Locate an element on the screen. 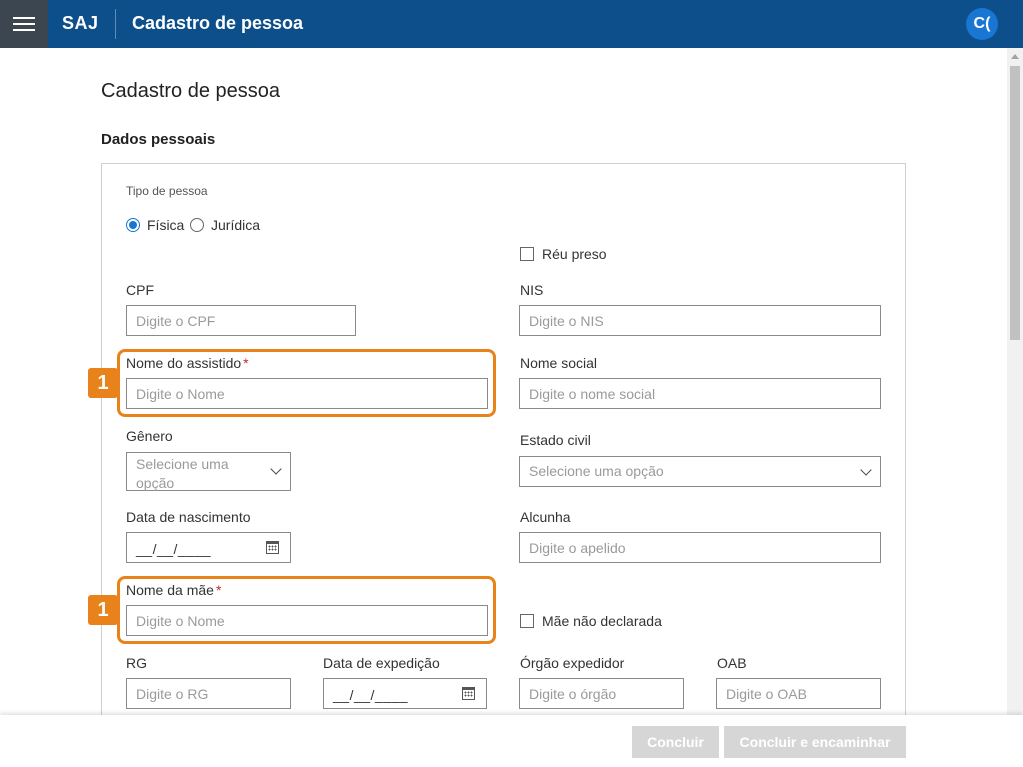  nome-social-input is located at coordinates (700, 393).